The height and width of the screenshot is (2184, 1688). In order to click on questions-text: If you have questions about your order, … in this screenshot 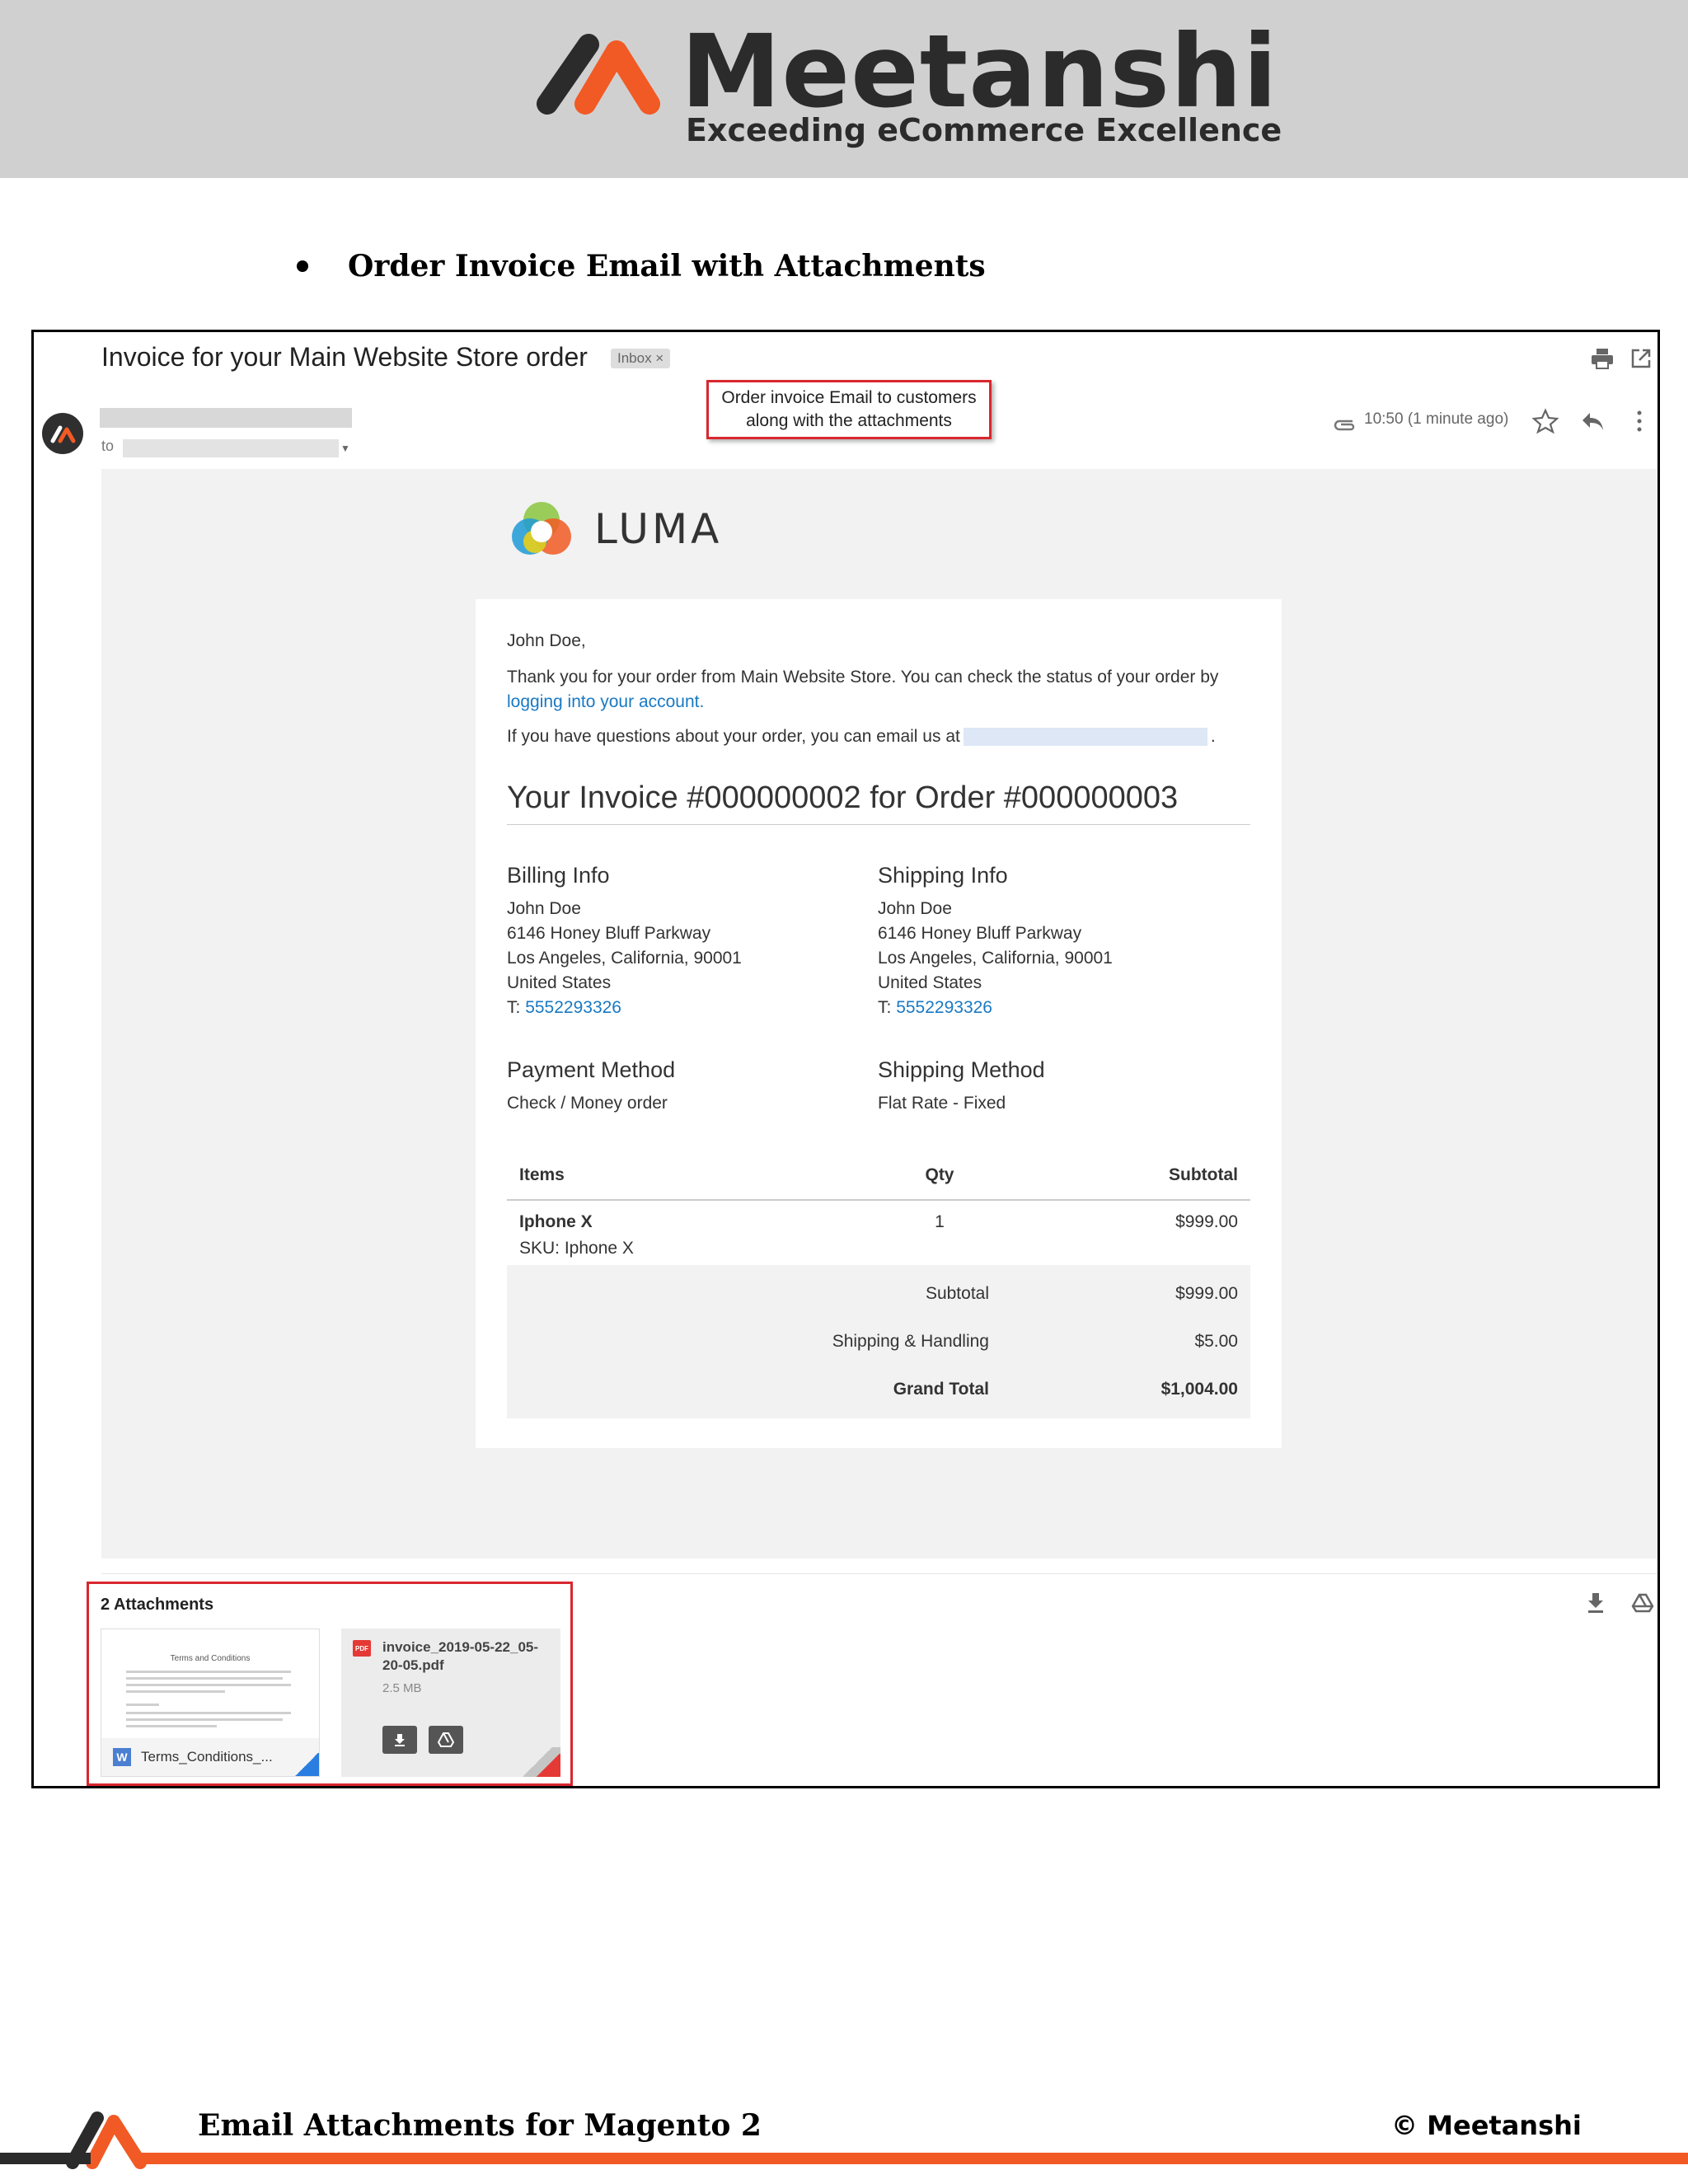, I will do `click(733, 736)`.